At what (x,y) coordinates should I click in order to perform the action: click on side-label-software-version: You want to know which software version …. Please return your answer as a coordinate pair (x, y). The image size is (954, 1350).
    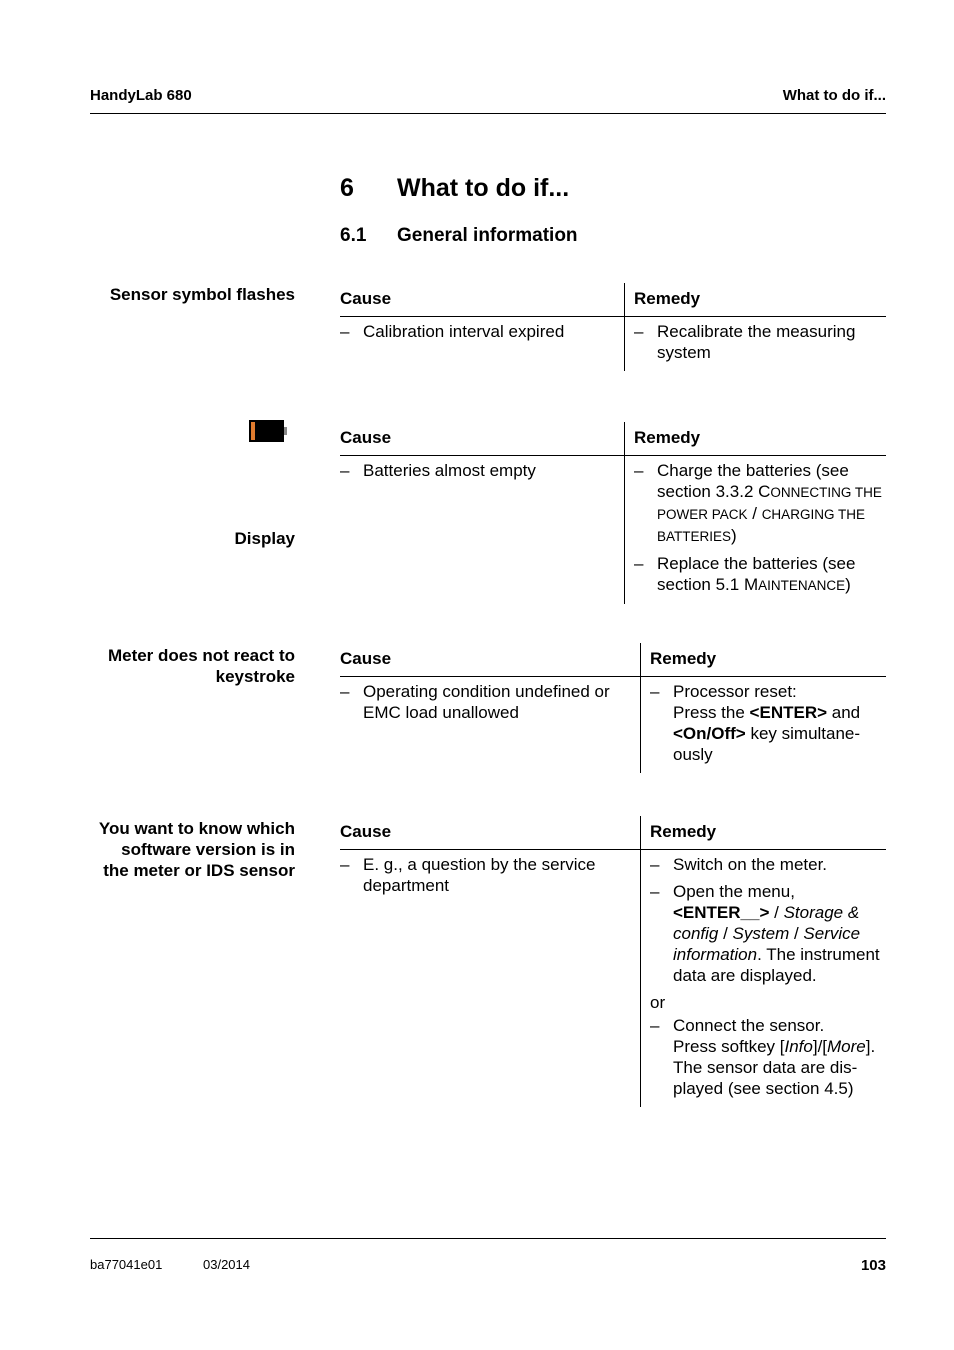
    Looking at the image, I should click on (196, 849).